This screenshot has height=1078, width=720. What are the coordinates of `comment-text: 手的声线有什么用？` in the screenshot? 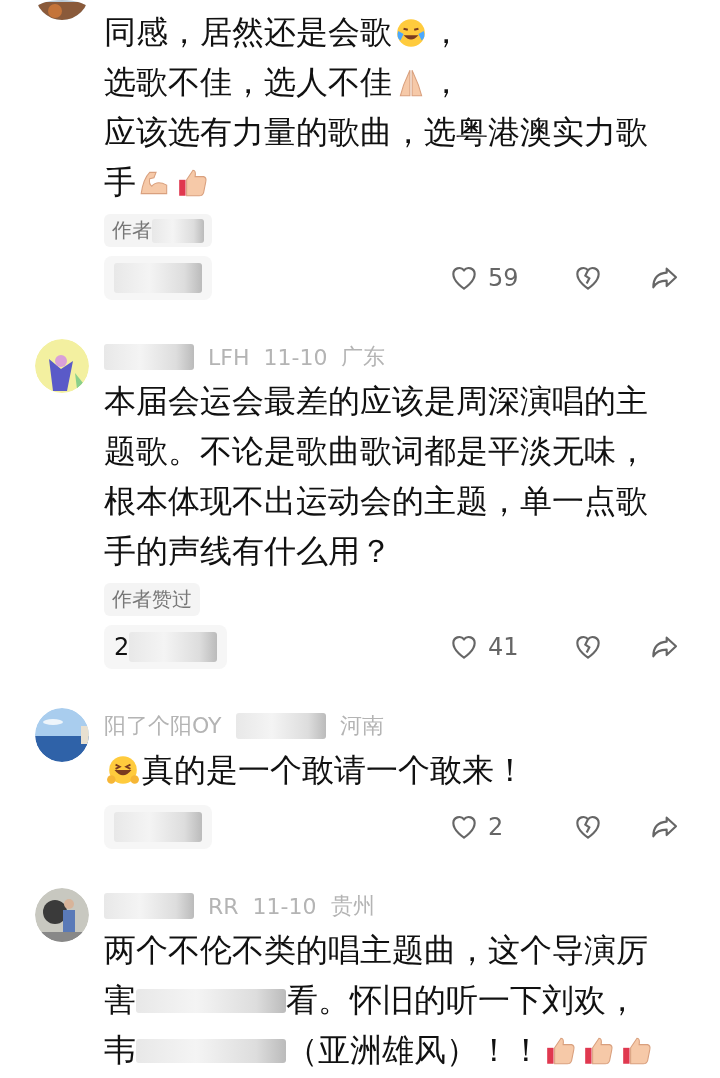 It's located at (248, 551).